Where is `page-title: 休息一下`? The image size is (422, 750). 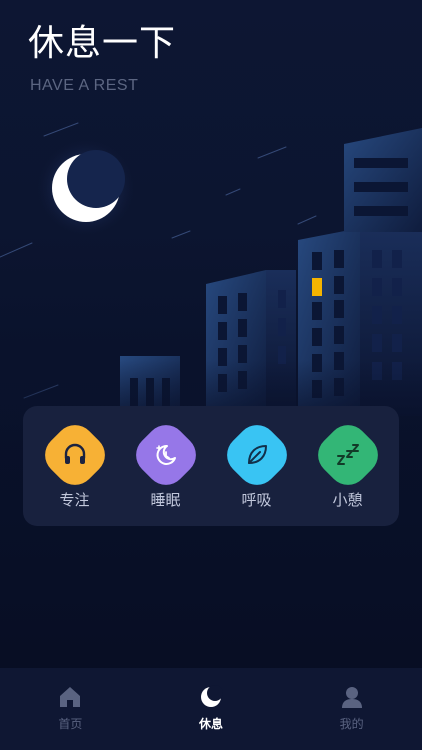
page-title: 休息一下 is located at coordinates (102, 43).